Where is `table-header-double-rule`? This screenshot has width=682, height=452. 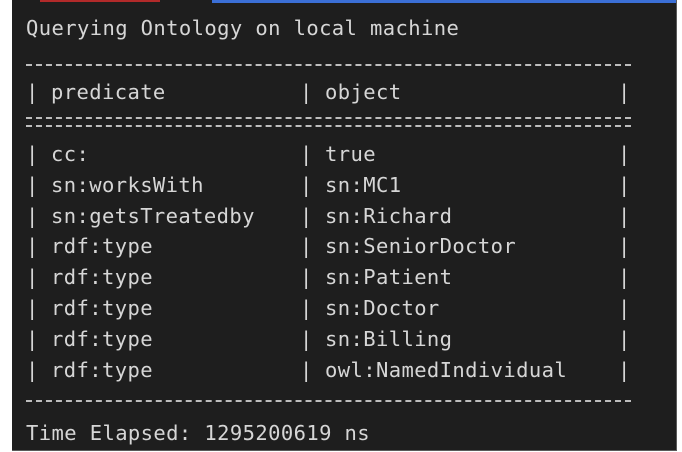 table-header-double-rule is located at coordinates (328, 122).